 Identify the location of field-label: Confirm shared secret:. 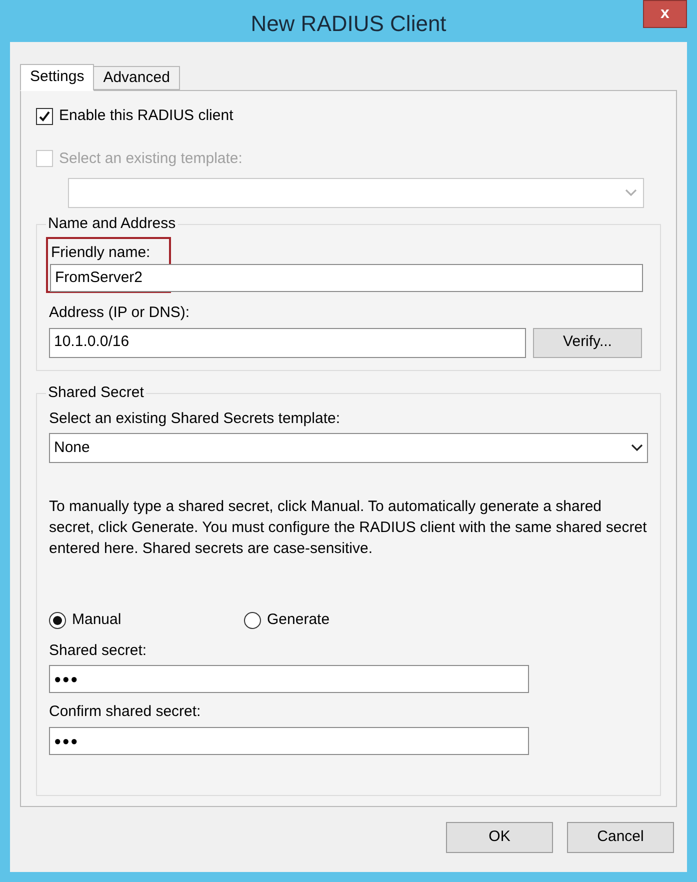
(125, 712).